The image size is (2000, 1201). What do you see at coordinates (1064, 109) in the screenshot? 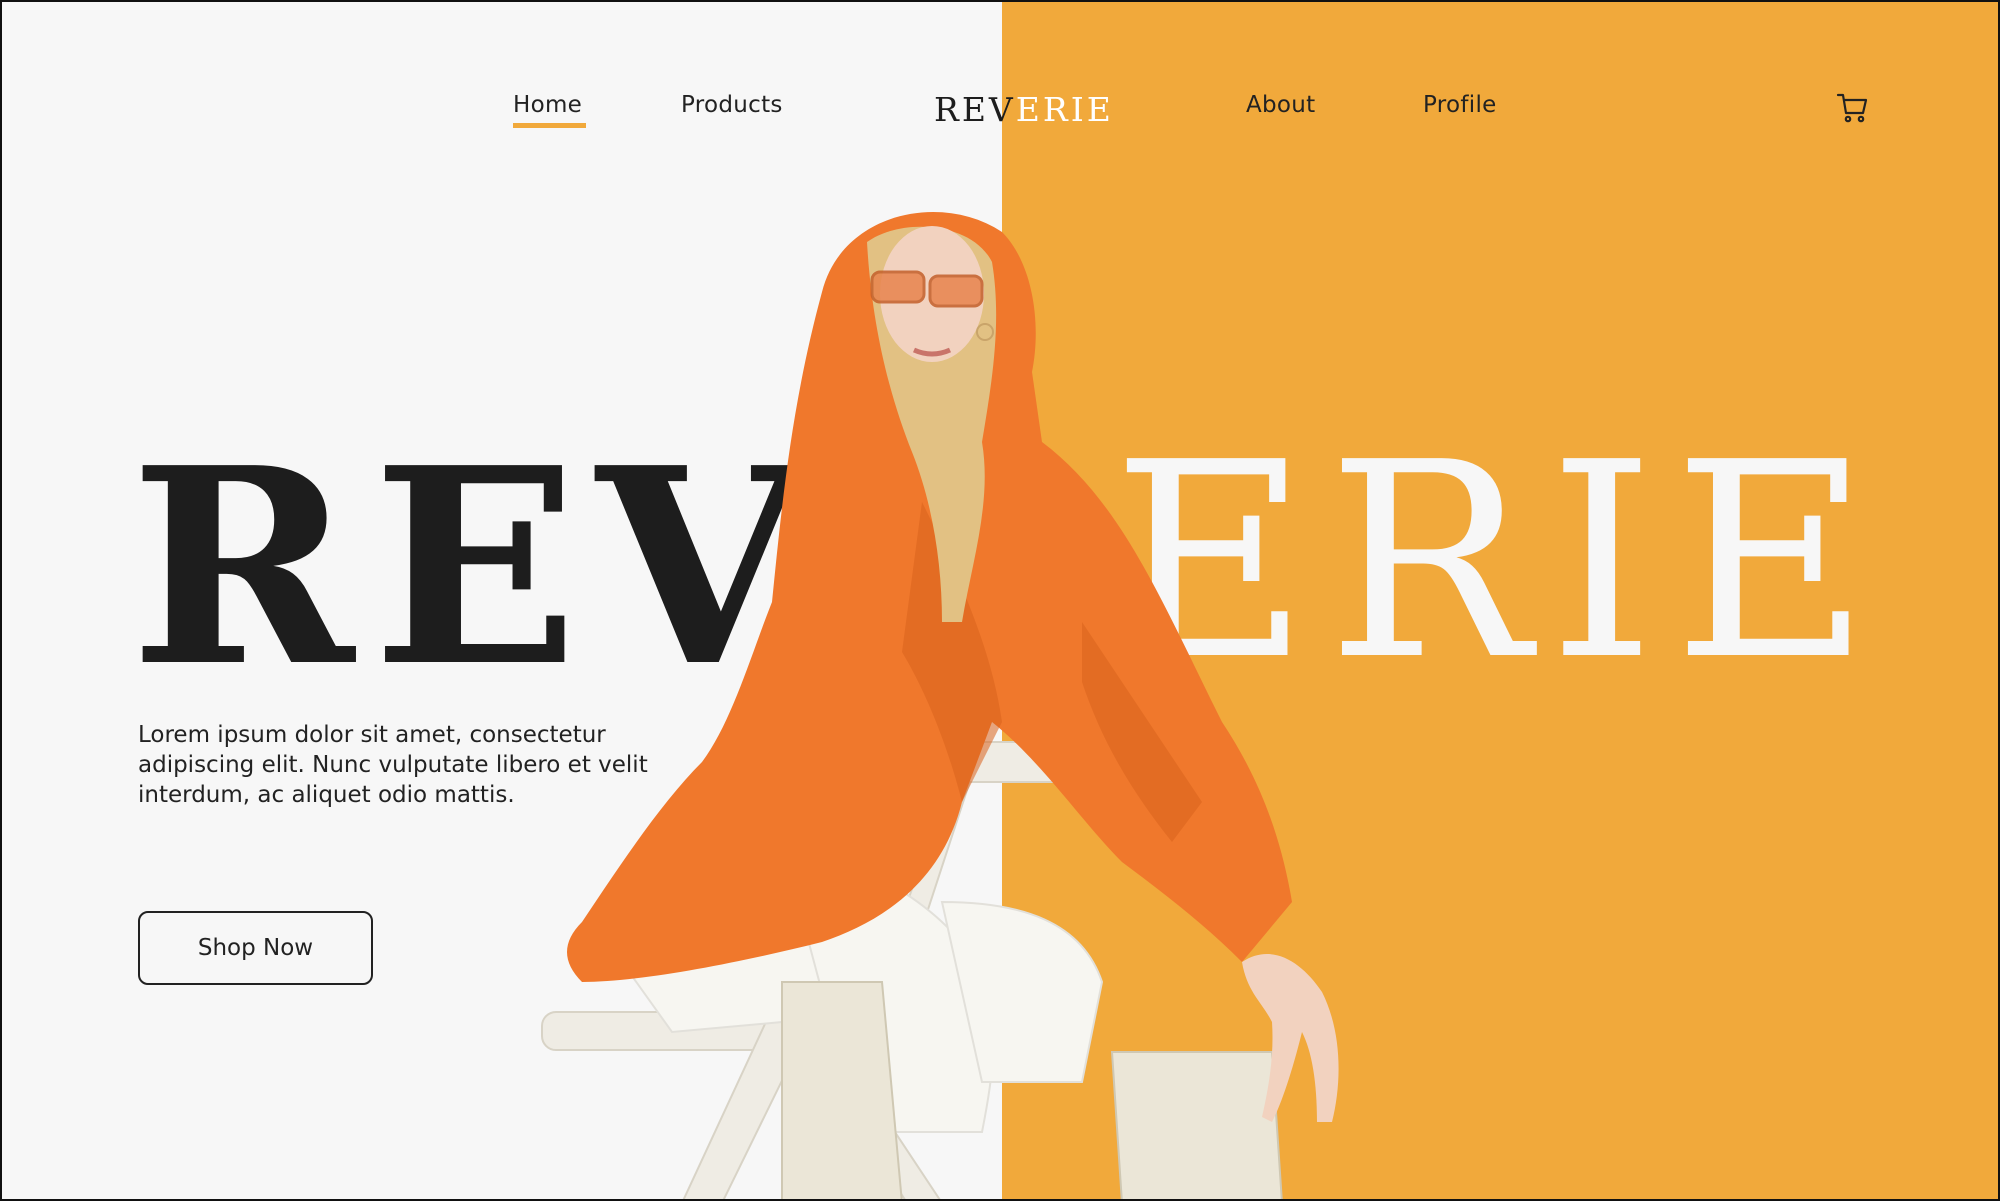
I see `brand-logo-right: ERIE` at bounding box center [1064, 109].